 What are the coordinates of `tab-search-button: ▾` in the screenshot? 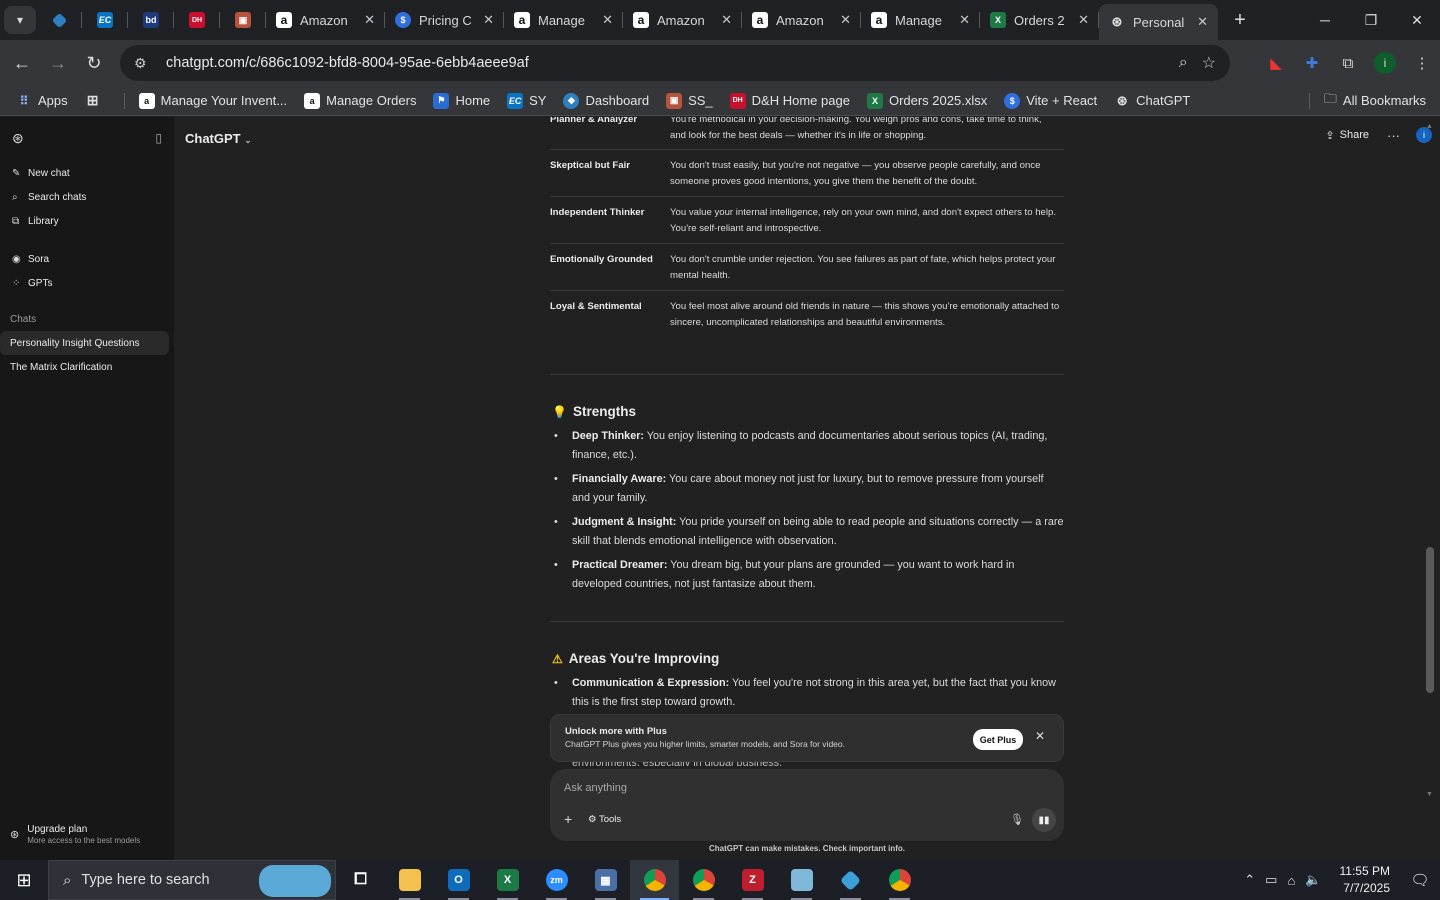 It's located at (20, 20).